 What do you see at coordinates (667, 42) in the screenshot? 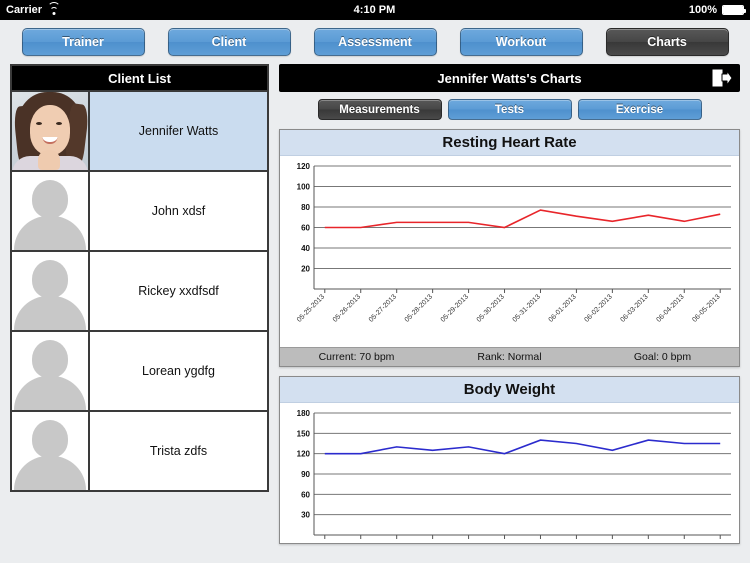
I see `nav-button-charts: Charts` at bounding box center [667, 42].